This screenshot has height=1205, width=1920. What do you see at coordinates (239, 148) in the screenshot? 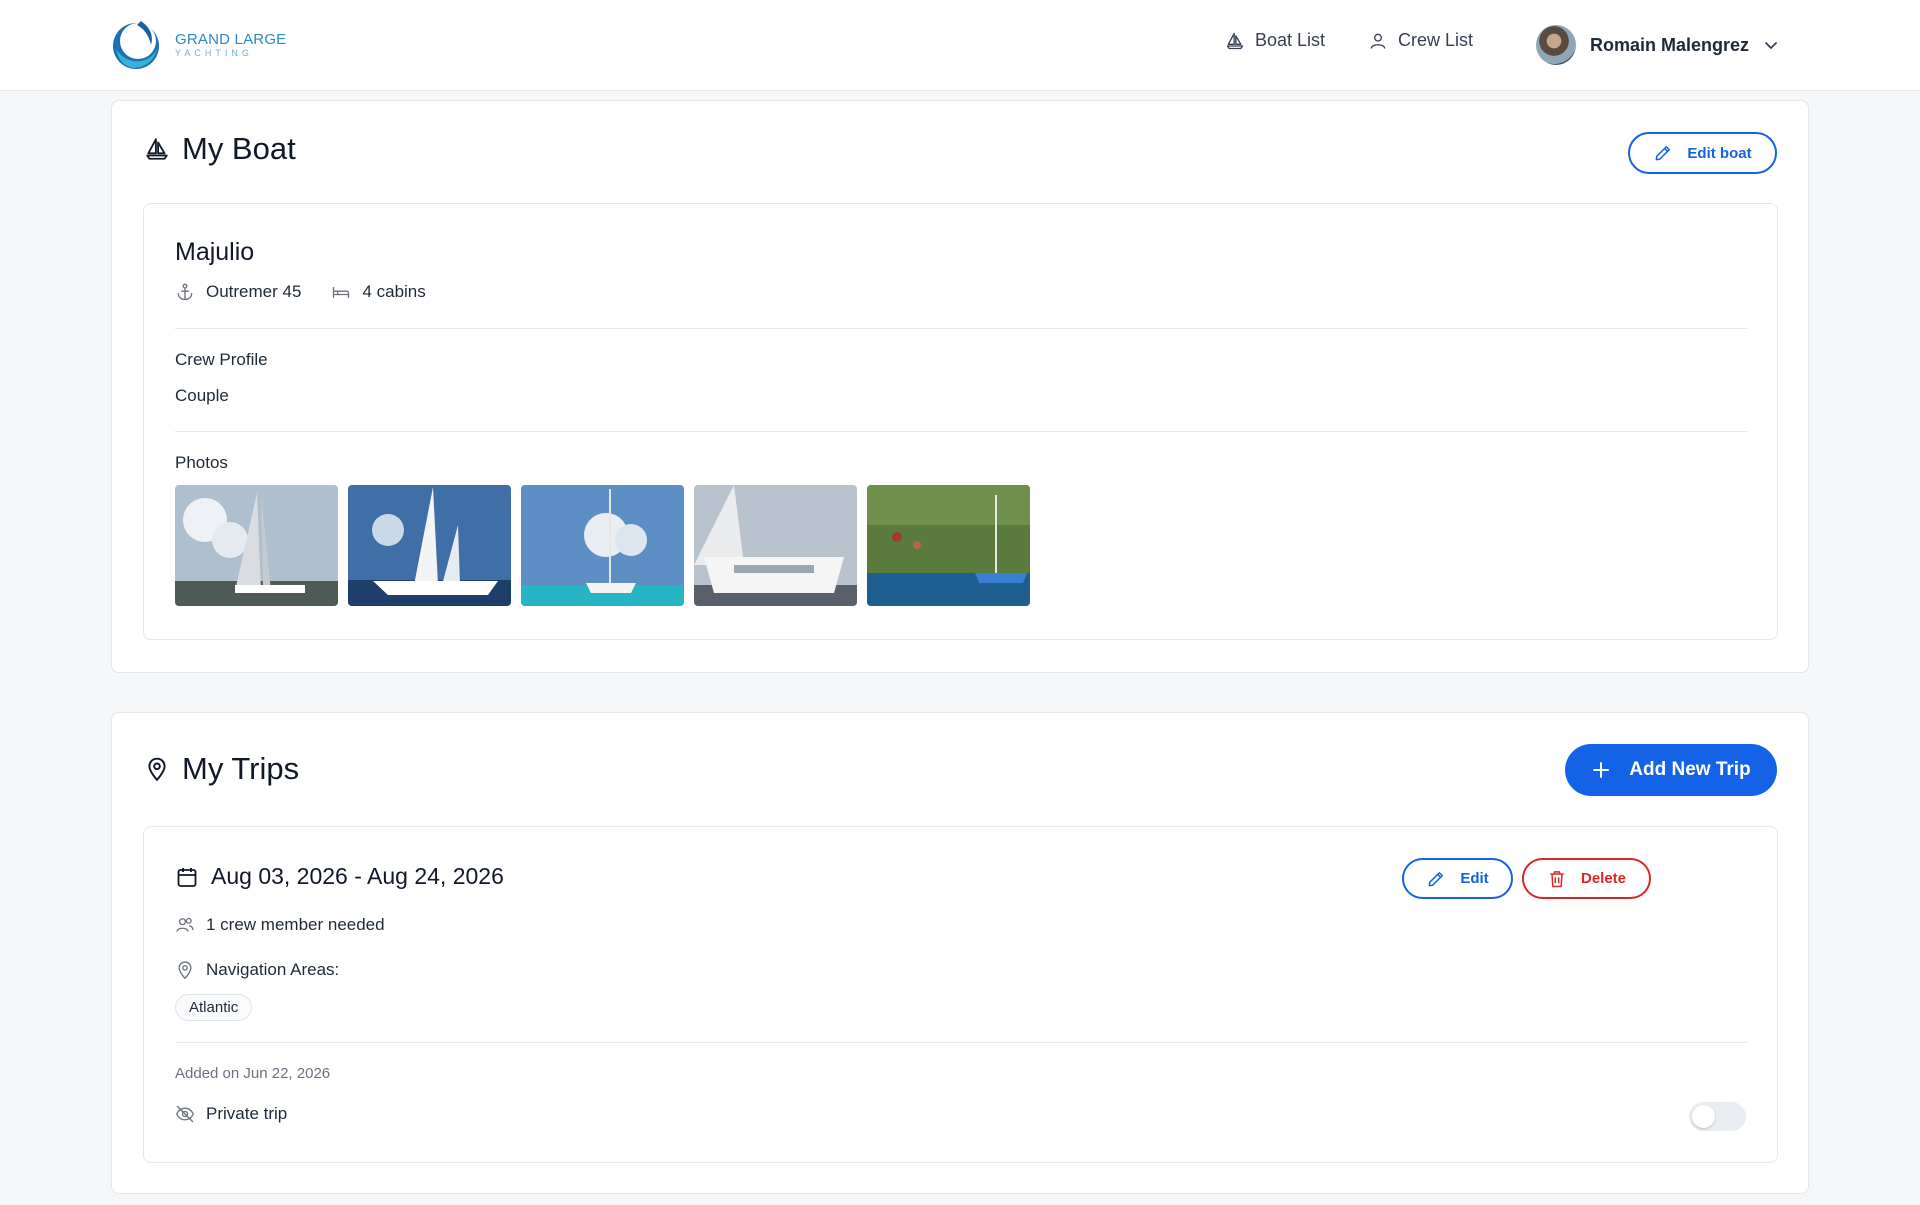
I see `my-boat-title: My Boat` at bounding box center [239, 148].